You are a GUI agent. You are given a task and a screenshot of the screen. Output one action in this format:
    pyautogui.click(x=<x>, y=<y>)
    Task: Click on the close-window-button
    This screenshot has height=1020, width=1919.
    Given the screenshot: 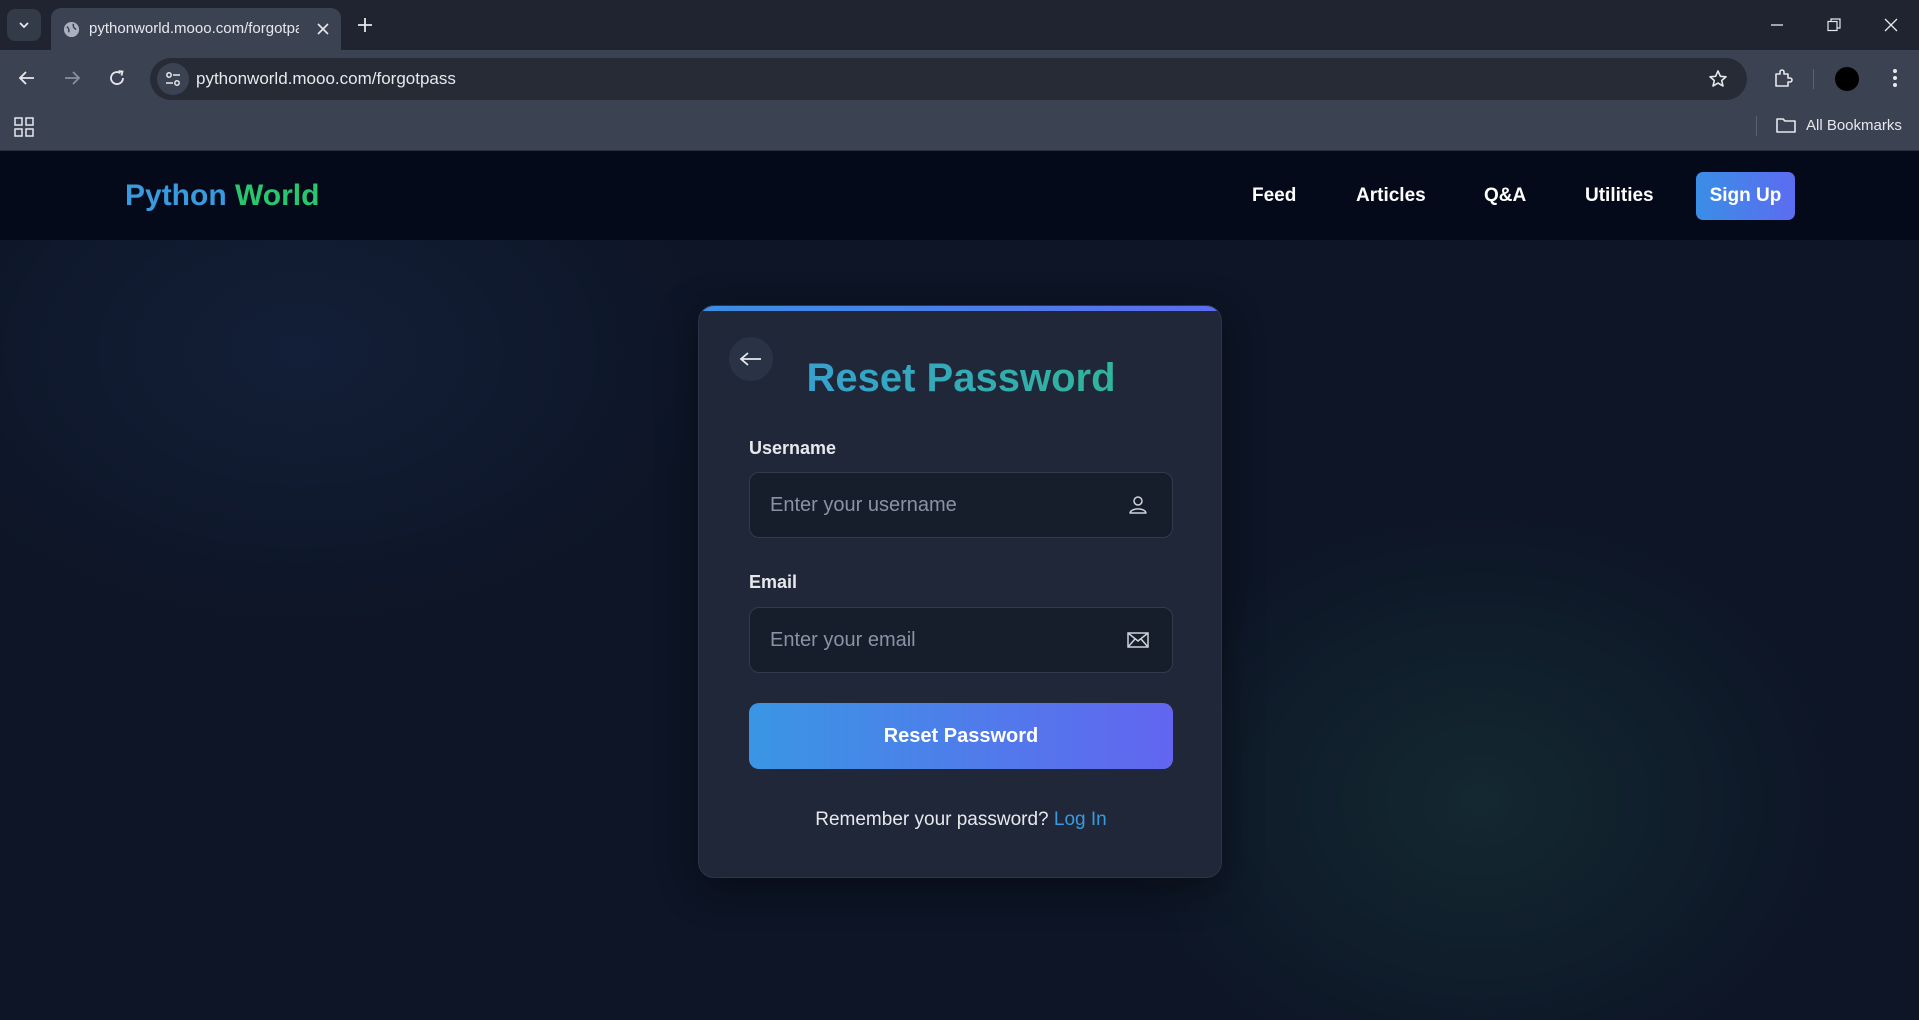 What is the action you would take?
    pyautogui.click(x=1891, y=25)
    